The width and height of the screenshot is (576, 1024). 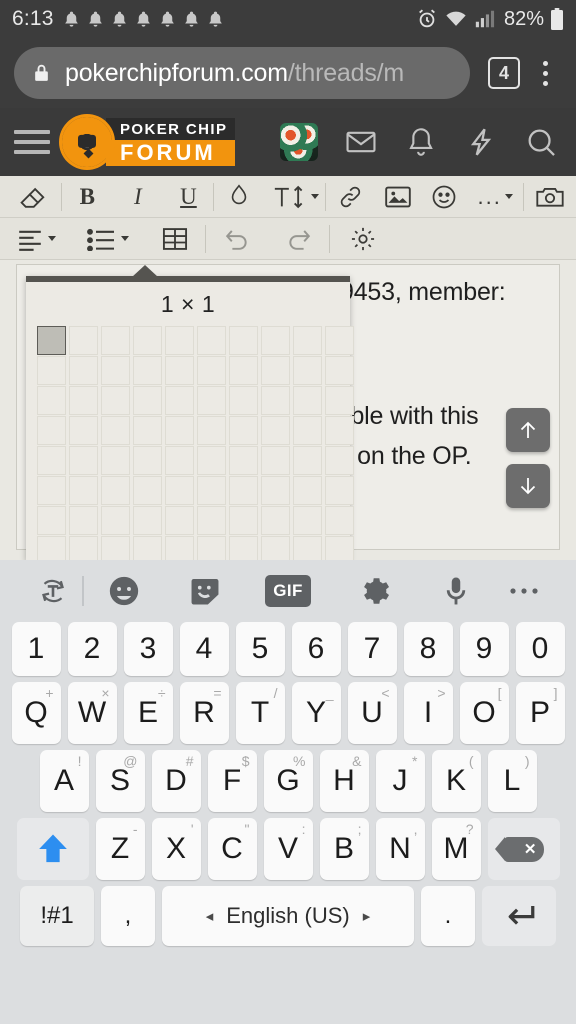 I want to click on prev-language-arrow: ◂, so click(x=210, y=916).